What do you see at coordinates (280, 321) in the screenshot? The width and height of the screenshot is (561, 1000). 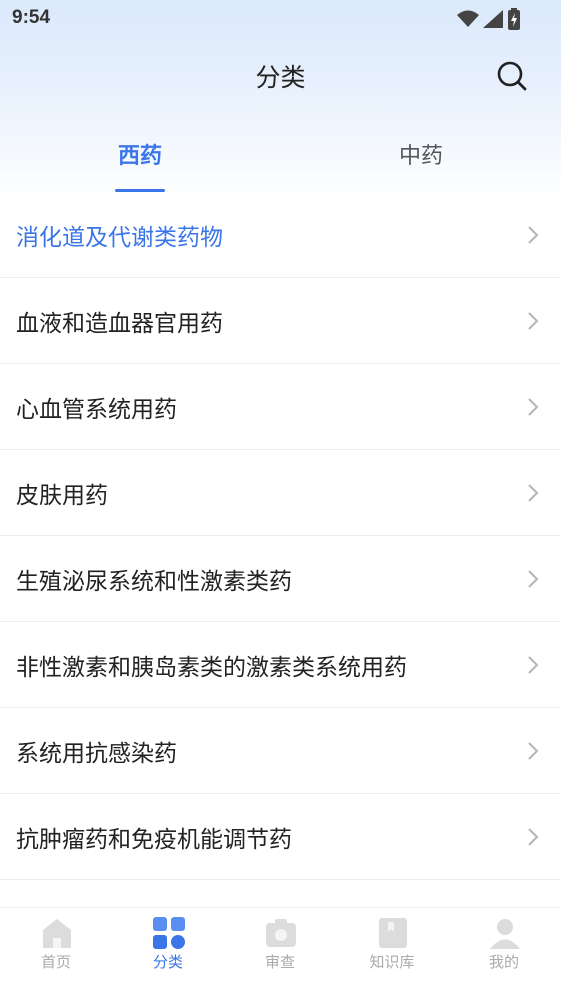 I see `list-item: 血液和造血器官用药` at bounding box center [280, 321].